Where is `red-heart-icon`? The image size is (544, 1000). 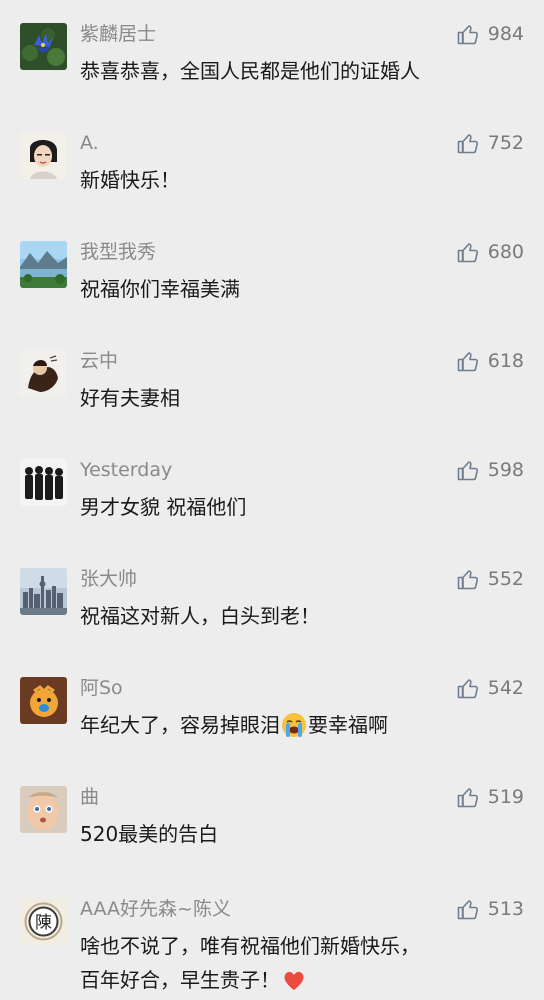
red-heart-icon is located at coordinates (294, 980).